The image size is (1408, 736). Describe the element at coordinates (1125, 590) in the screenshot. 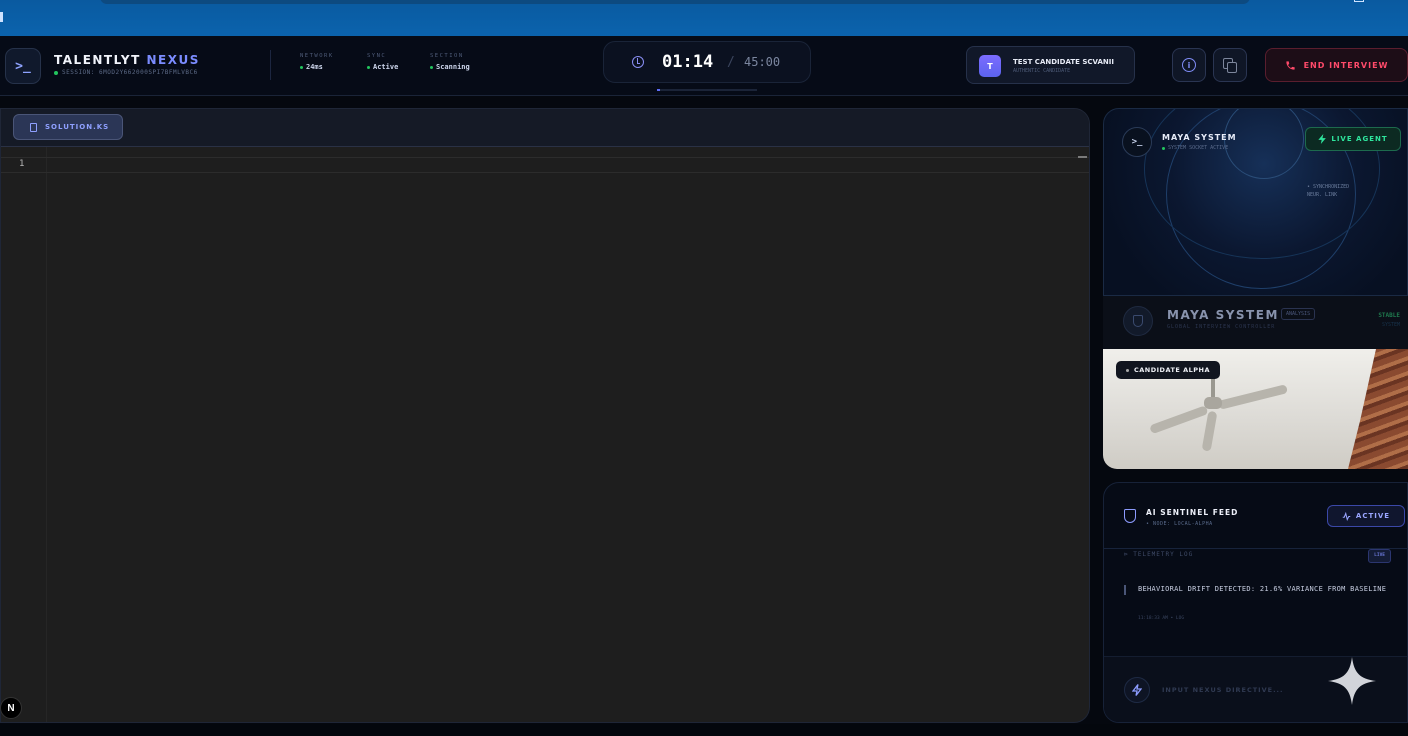

I see `log-entry-marker` at that location.